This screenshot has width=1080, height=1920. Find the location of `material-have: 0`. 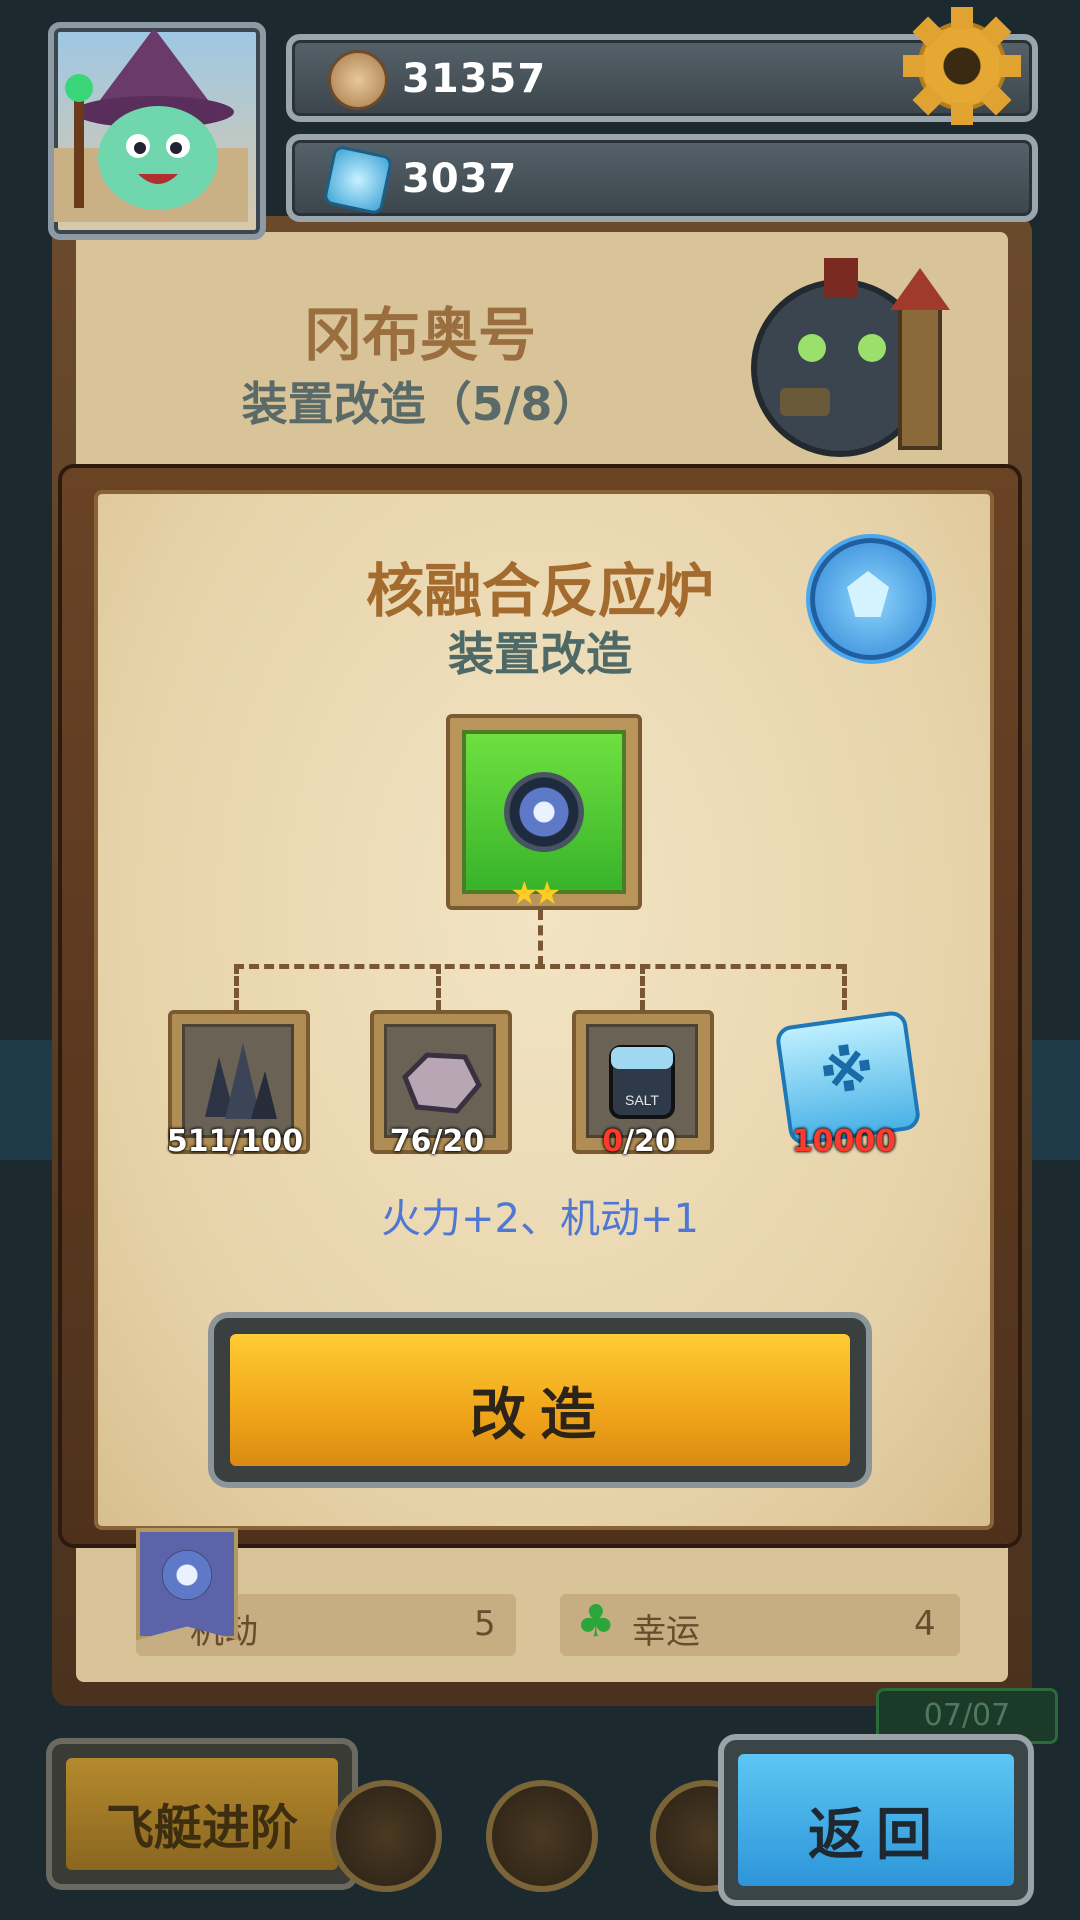

material-have: 0 is located at coordinates (613, 1141).